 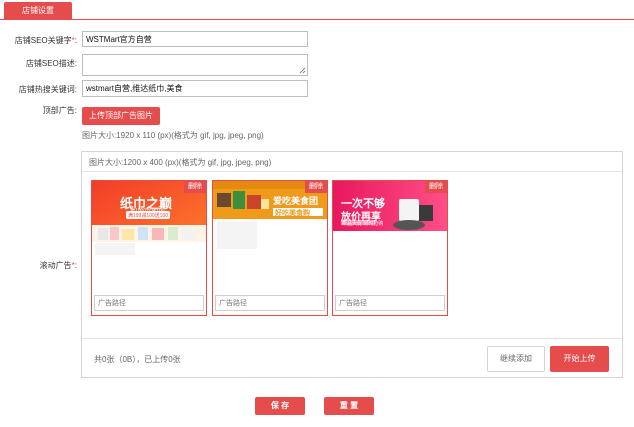 I want to click on continue-add-button: 继续添加, so click(x=516, y=359).